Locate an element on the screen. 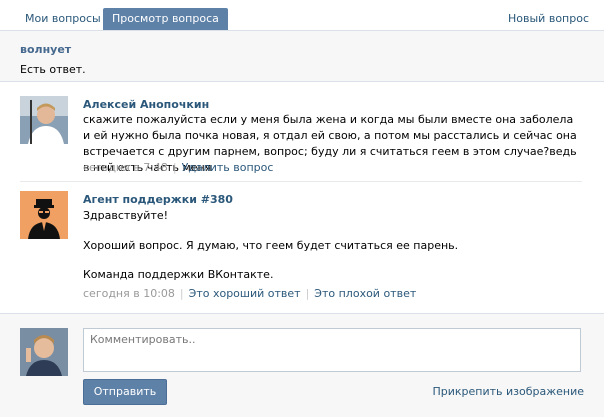 This screenshot has width=604, height=417. post-author: Алексей Анопочкин is located at coordinates (146, 104).